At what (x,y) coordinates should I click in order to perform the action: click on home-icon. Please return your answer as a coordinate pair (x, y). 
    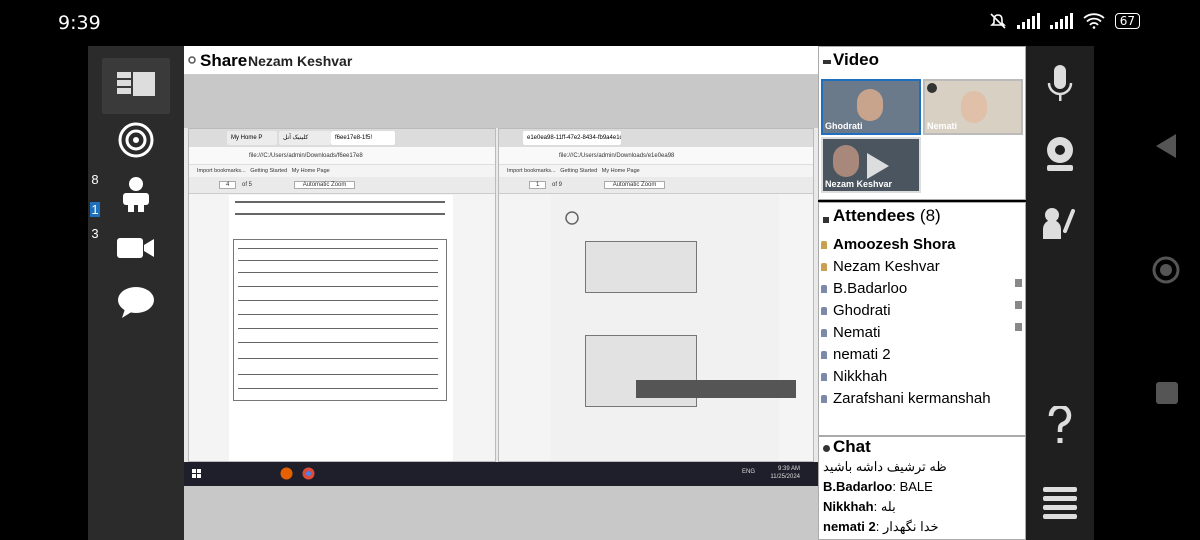
    Looking at the image, I should click on (1166, 270).